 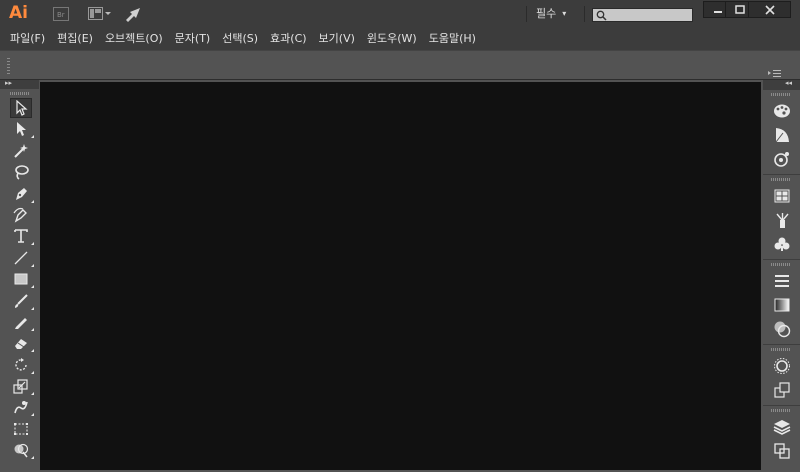 What do you see at coordinates (18, 13) in the screenshot?
I see `app-logo: Ai` at bounding box center [18, 13].